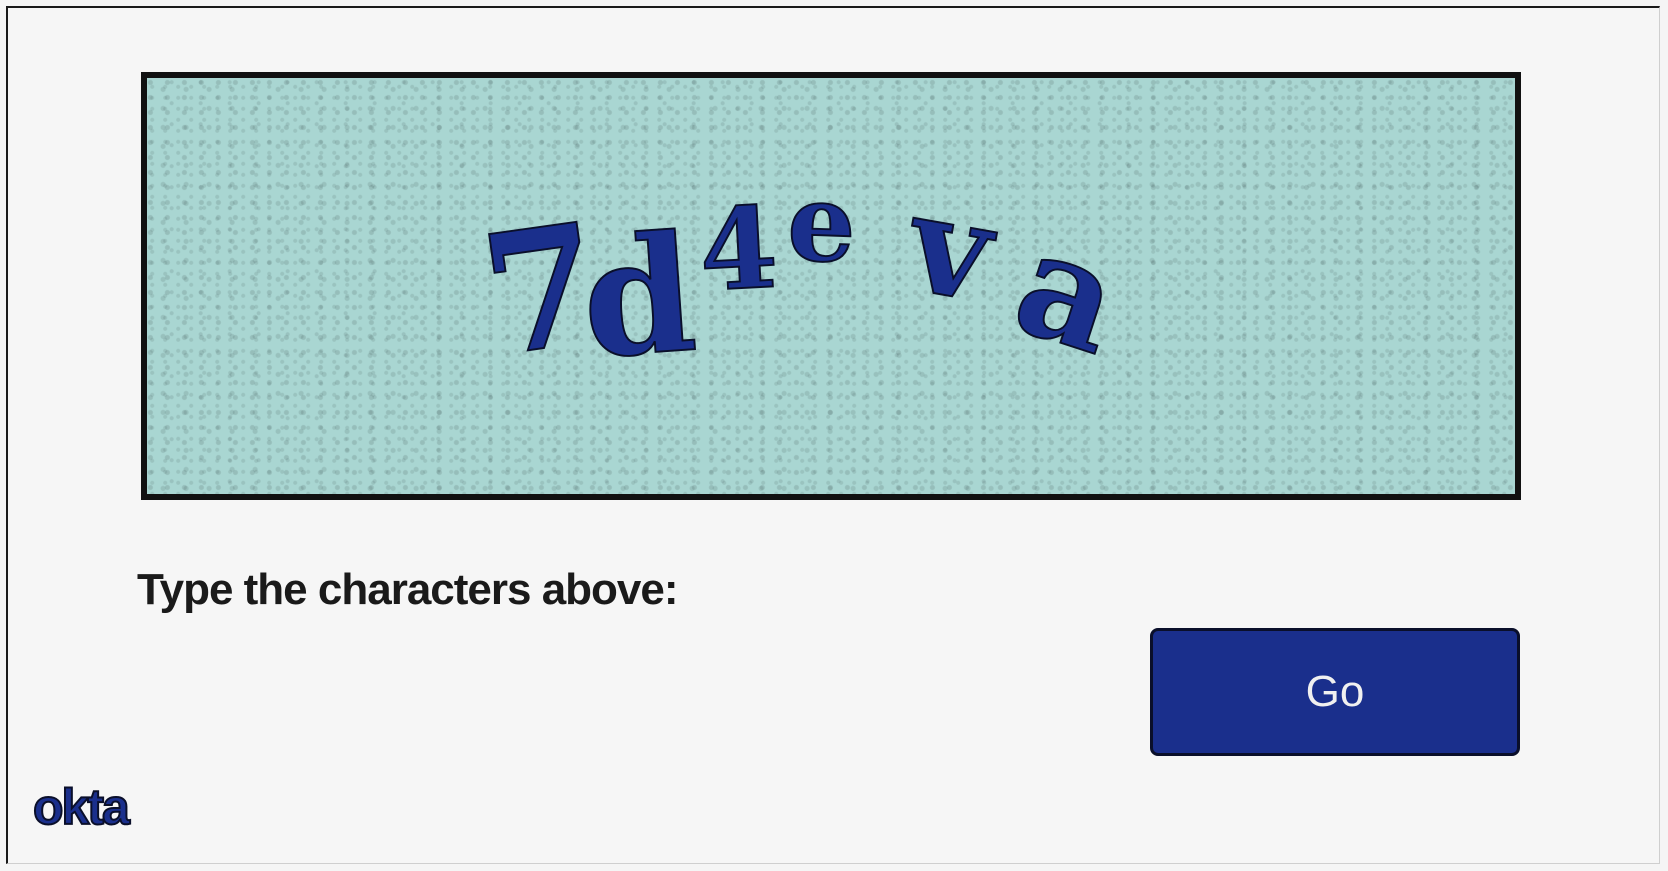 This screenshot has height=871, width=1668. Describe the element at coordinates (81, 807) in the screenshot. I see `okta-logo: okta` at that location.